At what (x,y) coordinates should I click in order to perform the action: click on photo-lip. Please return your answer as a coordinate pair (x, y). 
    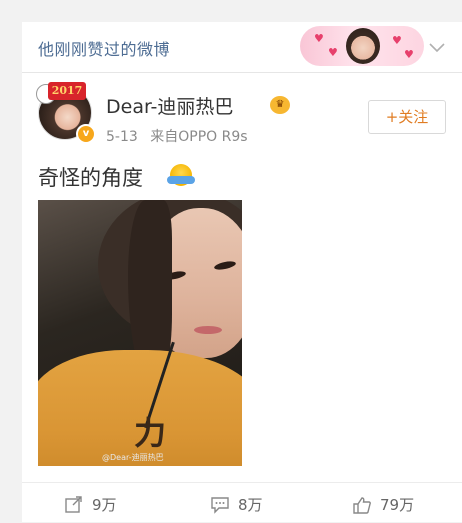
    Looking at the image, I should click on (208, 330).